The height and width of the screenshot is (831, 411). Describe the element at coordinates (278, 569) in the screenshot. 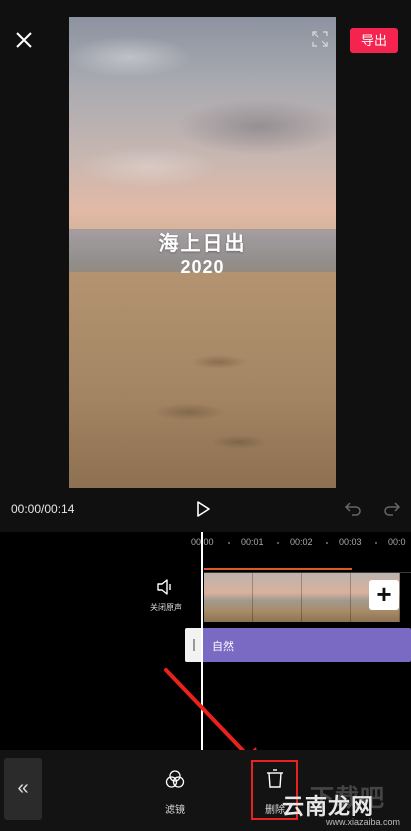

I see `clip-duration-line` at that location.